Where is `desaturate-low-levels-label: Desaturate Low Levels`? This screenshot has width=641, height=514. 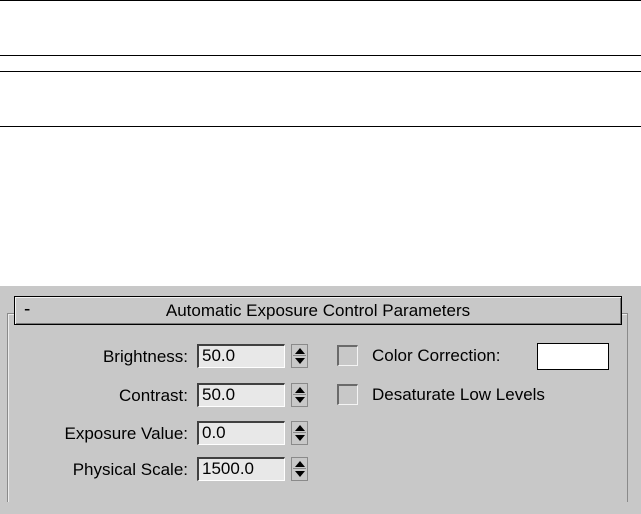 desaturate-low-levels-label: Desaturate Low Levels is located at coordinates (458, 394).